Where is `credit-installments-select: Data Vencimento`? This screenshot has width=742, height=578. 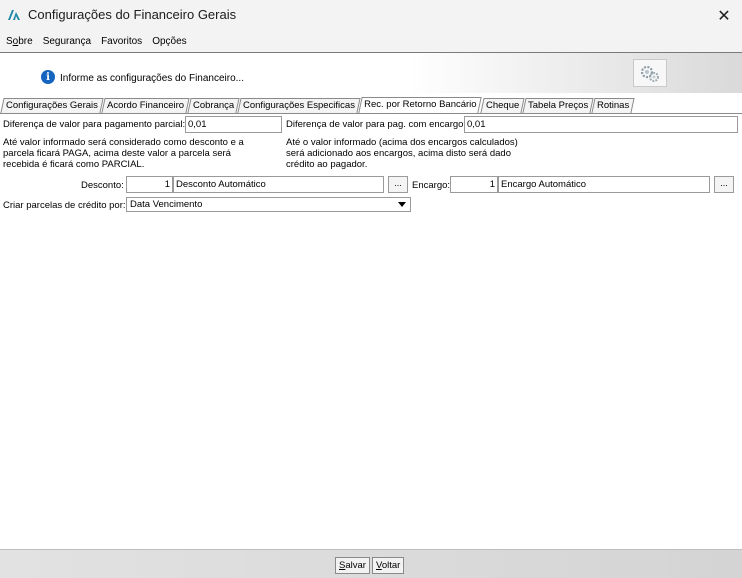 credit-installments-select: Data Vencimento is located at coordinates (268, 204).